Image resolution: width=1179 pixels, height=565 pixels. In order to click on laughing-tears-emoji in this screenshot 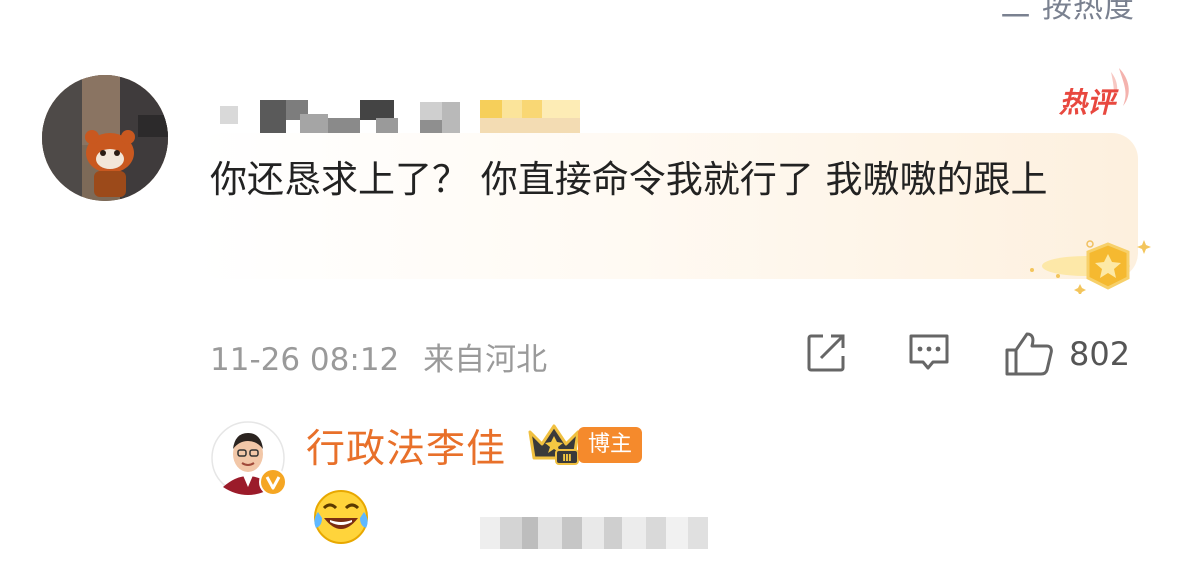, I will do `click(341, 517)`.